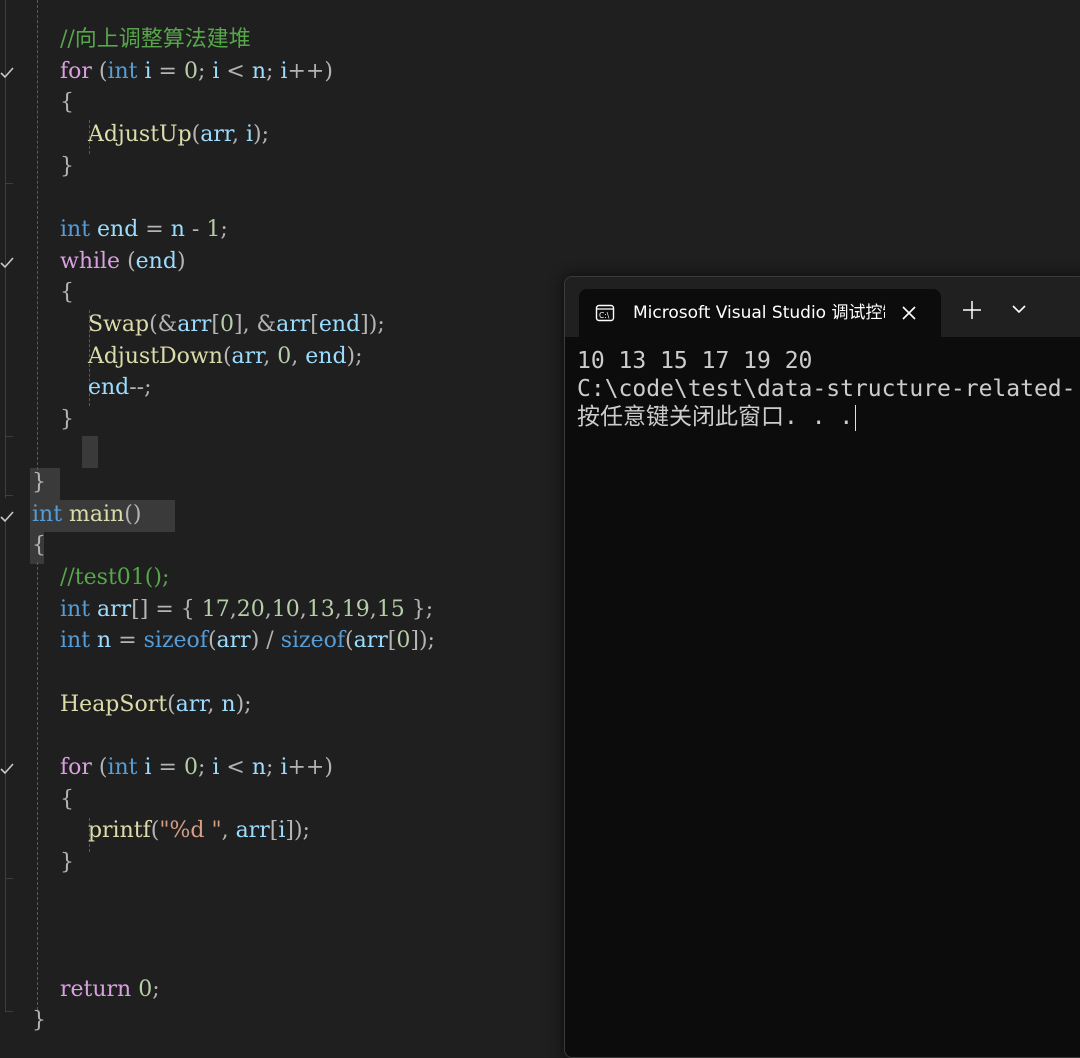 Image resolution: width=1080 pixels, height=1058 pixels. What do you see at coordinates (213, 229) in the screenshot?
I see `code-token: 1` at bounding box center [213, 229].